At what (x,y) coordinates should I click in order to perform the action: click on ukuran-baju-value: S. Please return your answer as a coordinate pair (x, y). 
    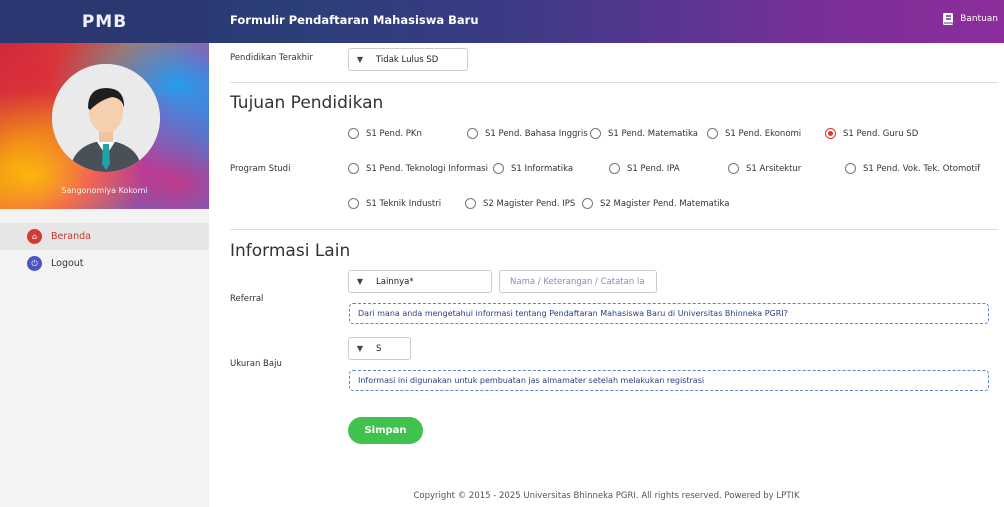
    Looking at the image, I should click on (379, 348).